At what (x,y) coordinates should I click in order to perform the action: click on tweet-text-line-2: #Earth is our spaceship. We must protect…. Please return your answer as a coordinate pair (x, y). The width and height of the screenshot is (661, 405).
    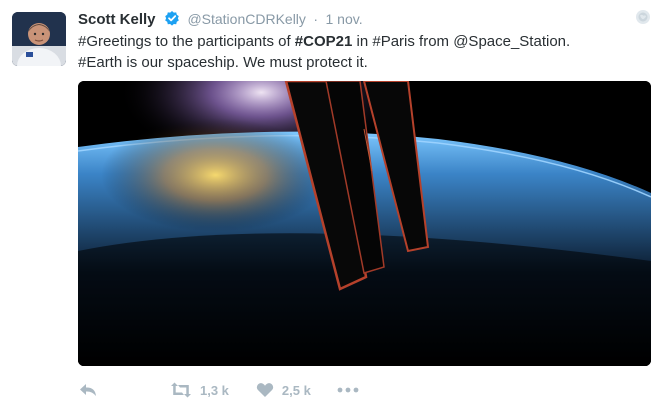
    Looking at the image, I should click on (223, 62).